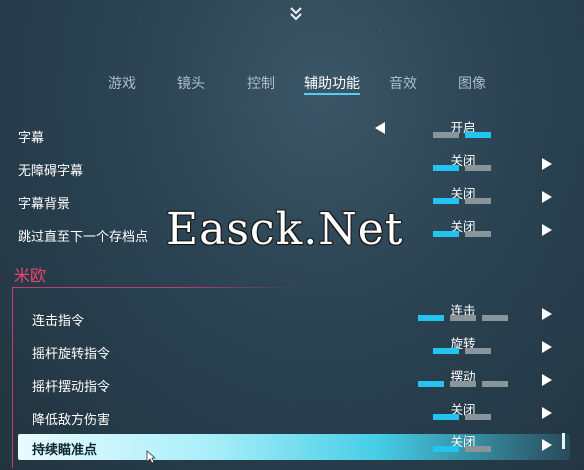 The image size is (584, 470). Describe the element at coordinates (71, 354) in the screenshot. I see `setting-label: 摇杆旋转指令` at that location.